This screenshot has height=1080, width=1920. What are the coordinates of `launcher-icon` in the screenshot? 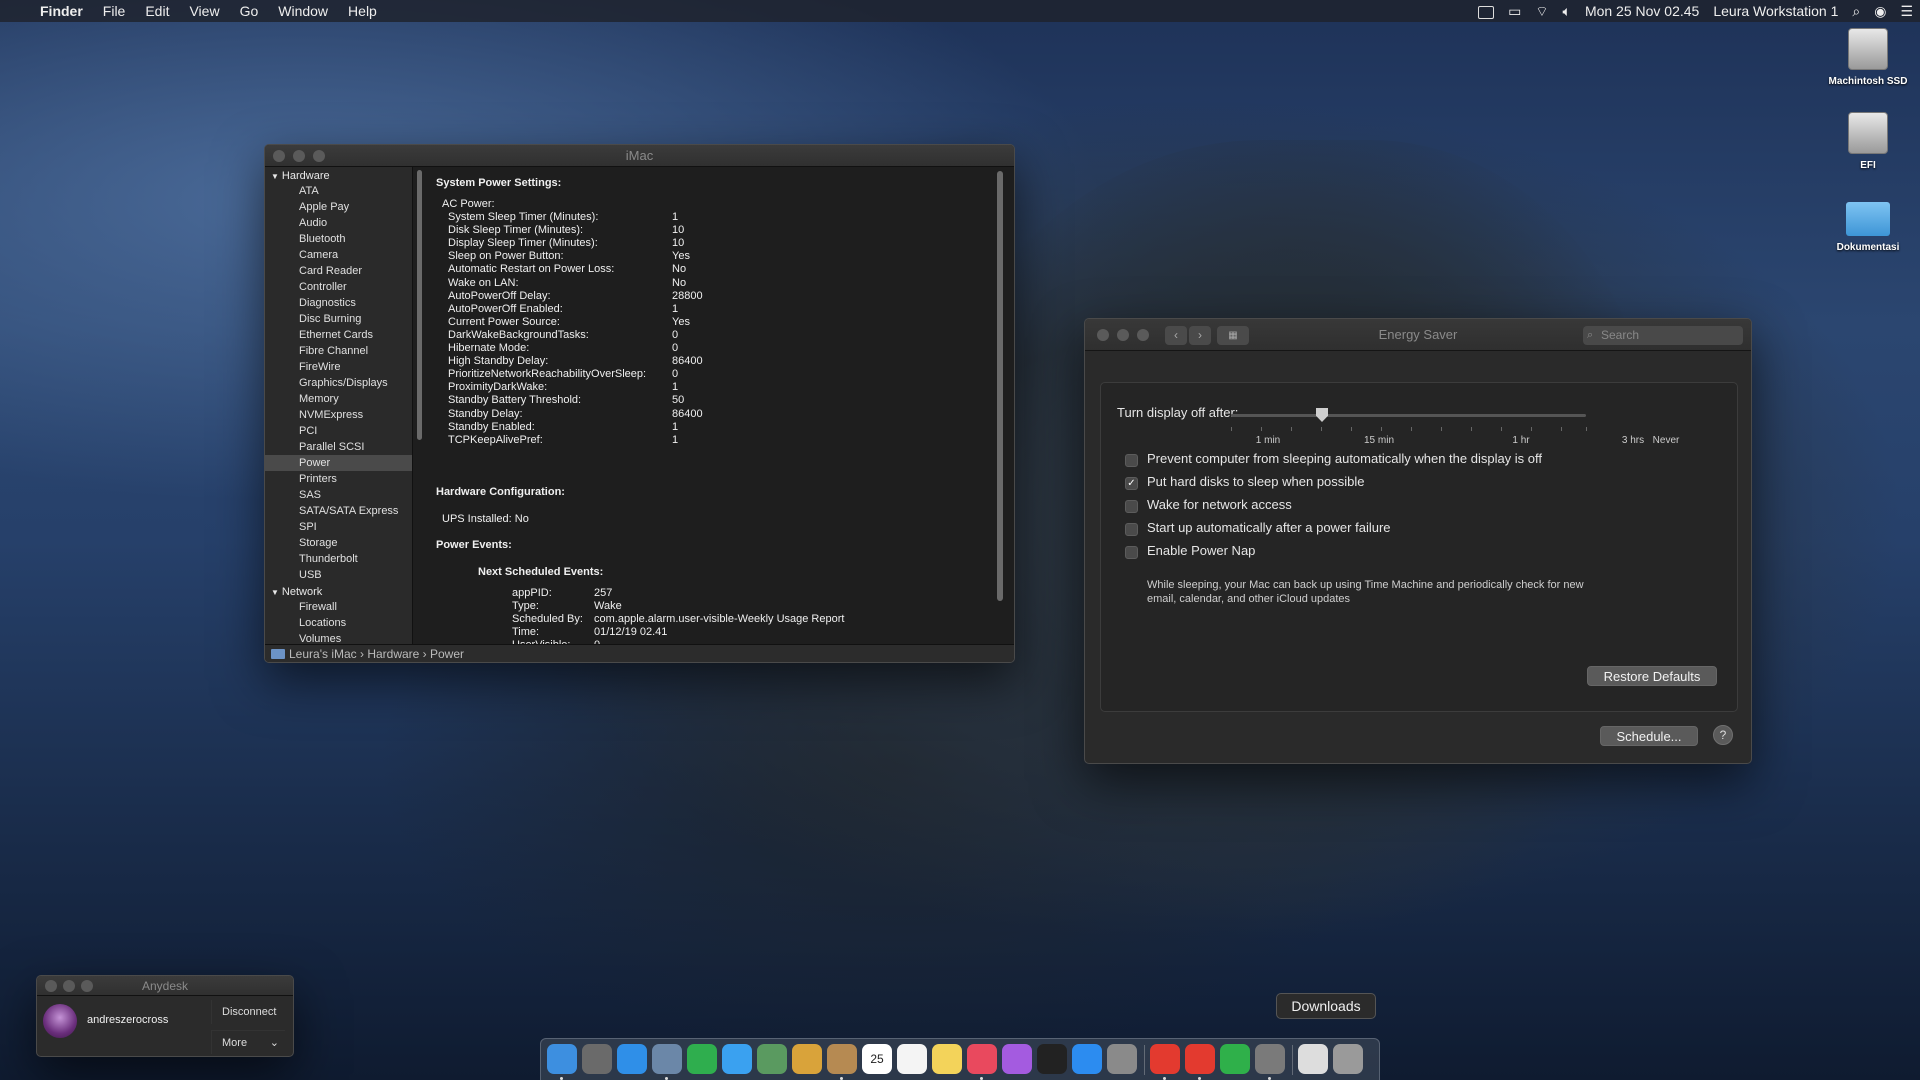 It's located at (1270, 1059).